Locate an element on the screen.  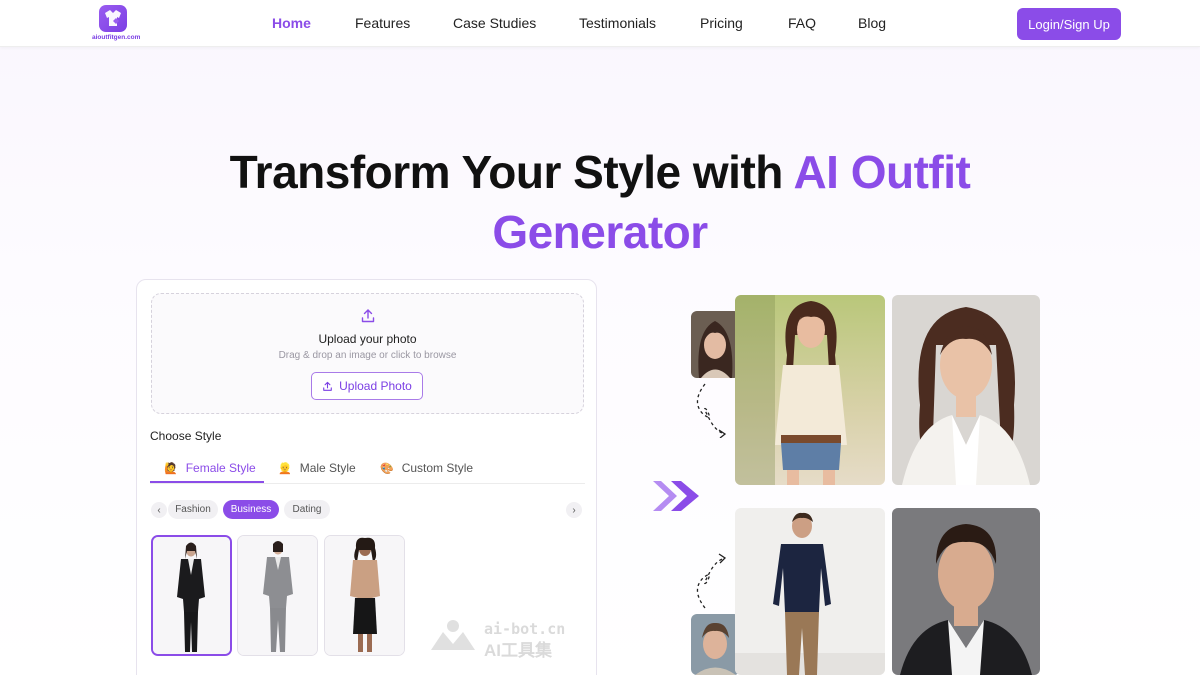
result-photo-woman-business is located at coordinates (966, 390).